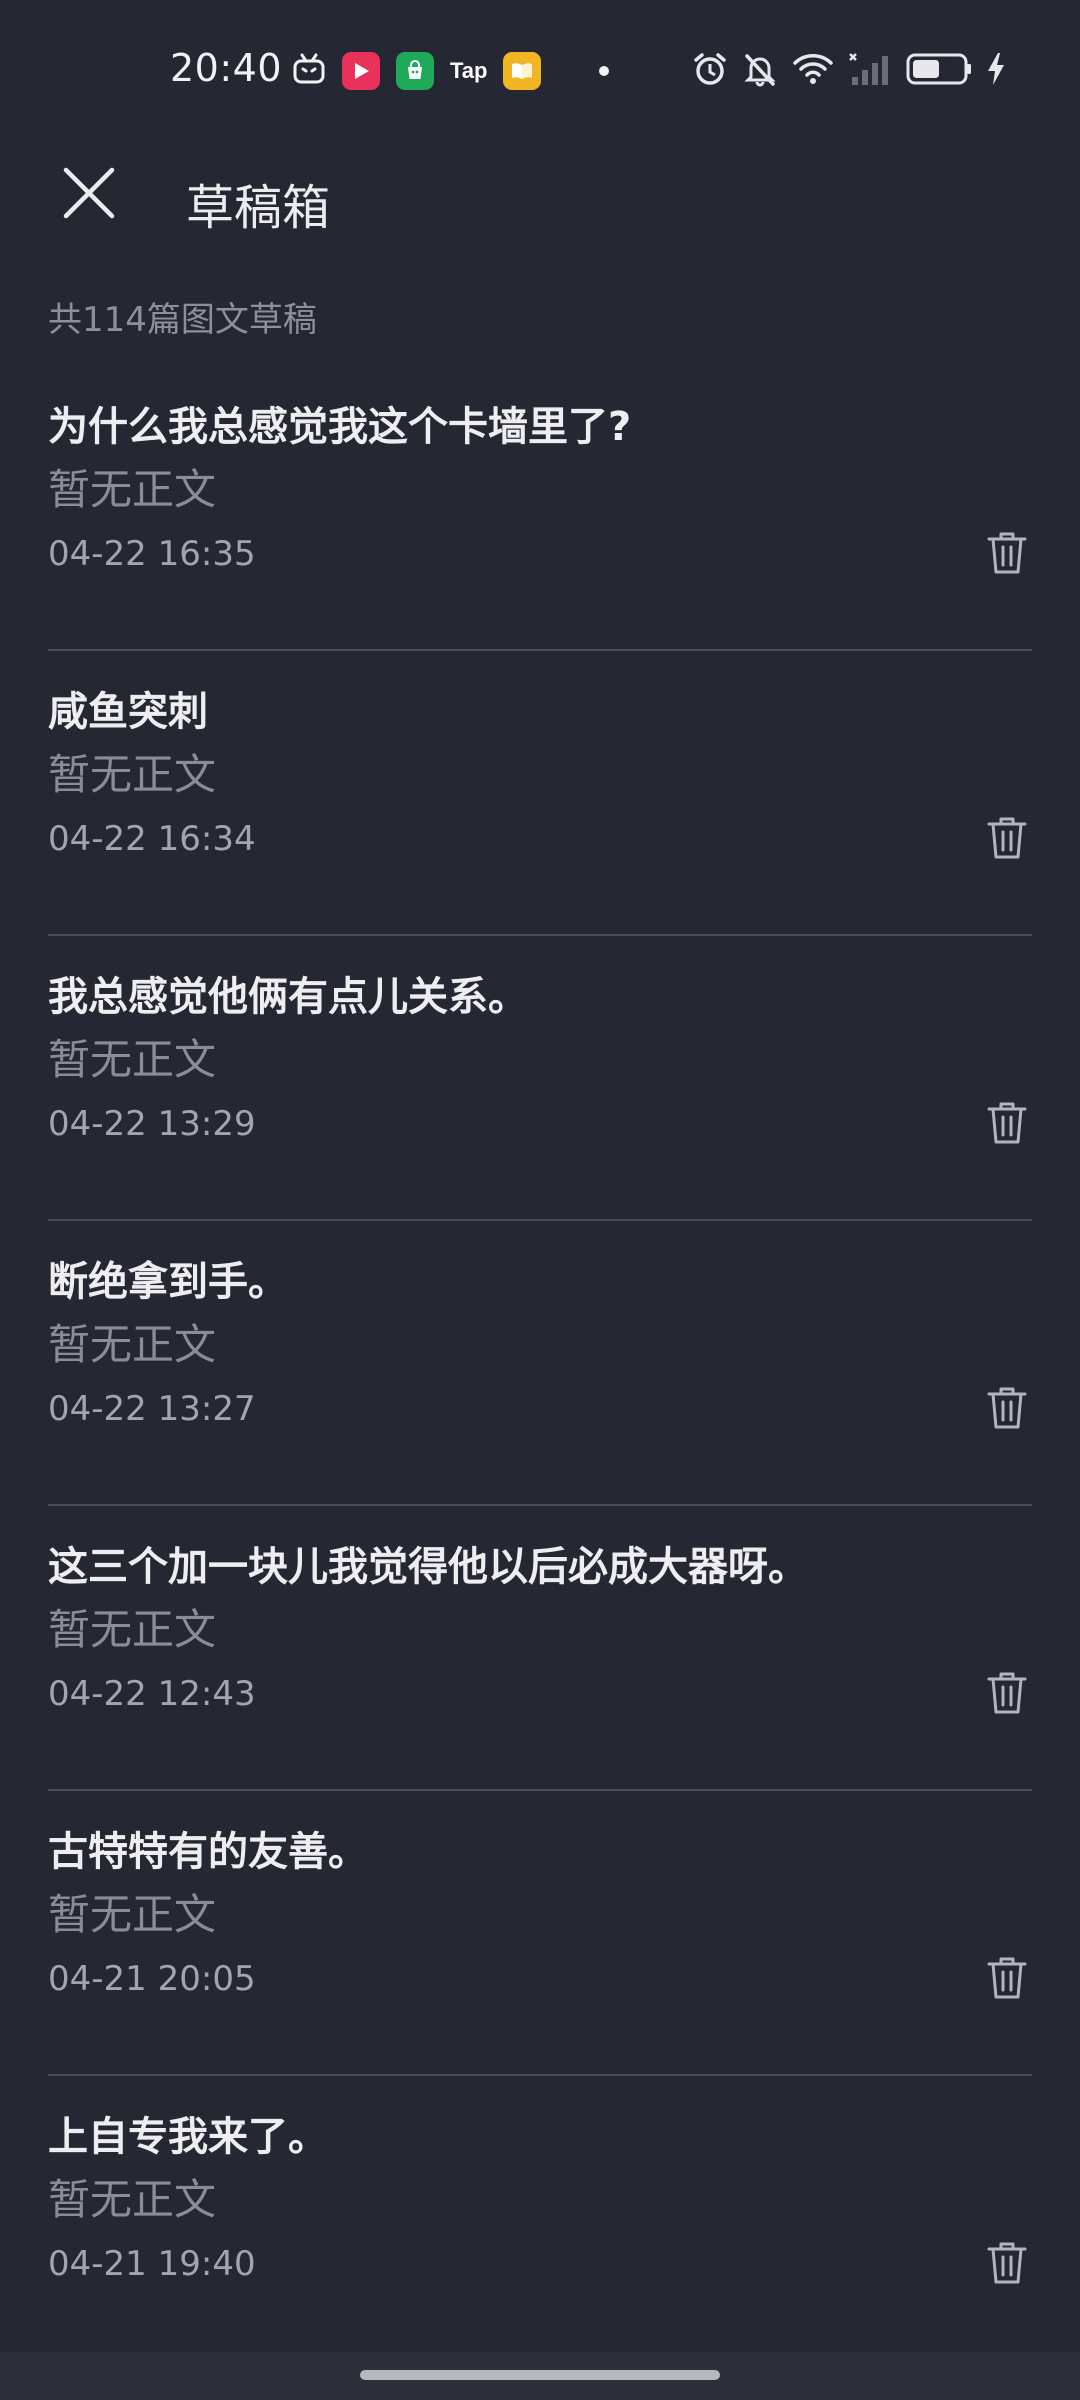 Image resolution: width=1080 pixels, height=2400 pixels. Describe the element at coordinates (340, 427) in the screenshot. I see `draft-title: 为什么我总感觉我这个卡墙里了?` at that location.